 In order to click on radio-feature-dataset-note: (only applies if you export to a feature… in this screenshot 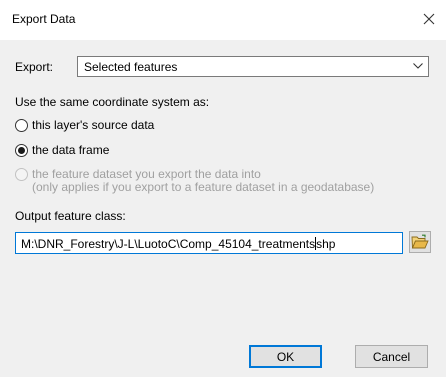, I will do `click(203, 187)`.